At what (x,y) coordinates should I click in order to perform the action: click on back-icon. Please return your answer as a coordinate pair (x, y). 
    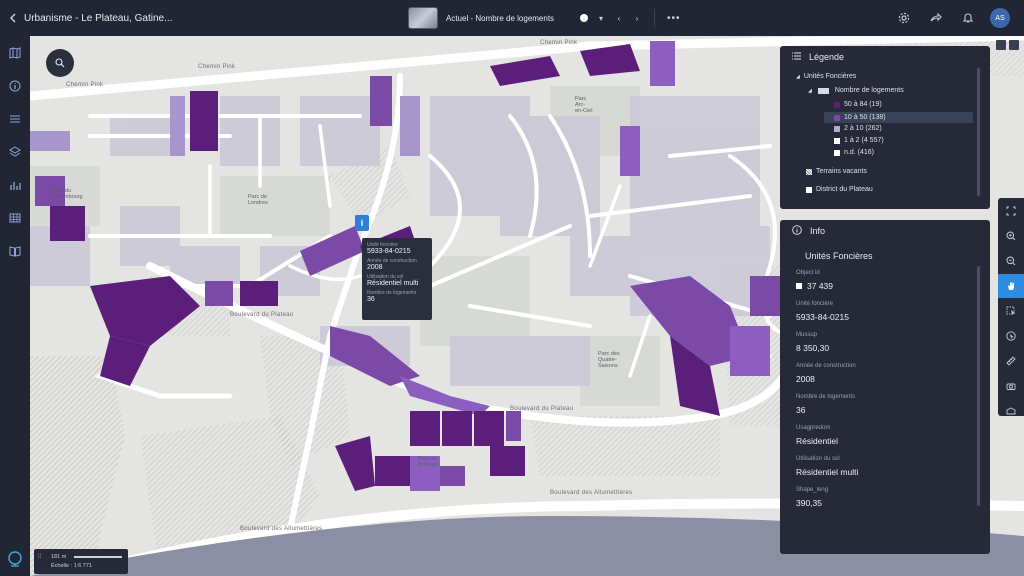
    Looking at the image, I should click on (13, 18).